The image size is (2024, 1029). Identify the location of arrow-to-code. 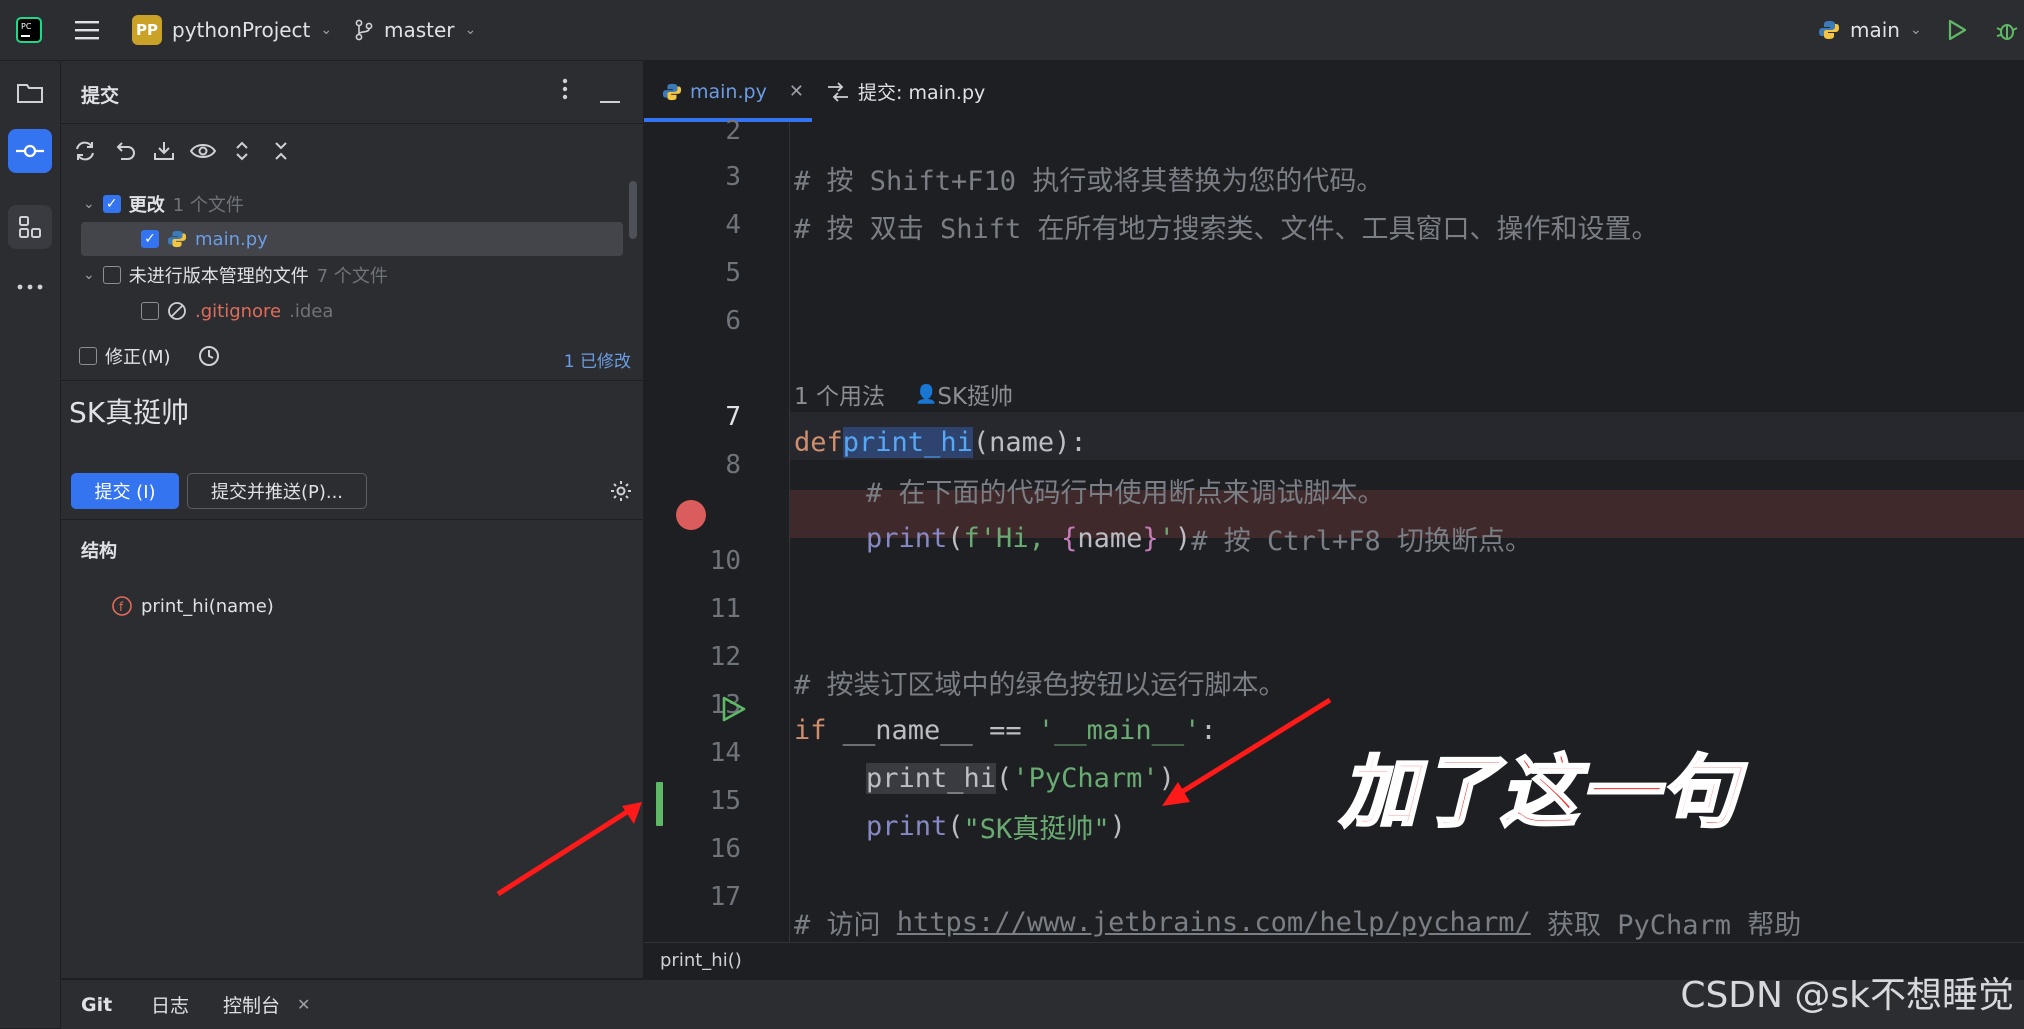
(1251, 749).